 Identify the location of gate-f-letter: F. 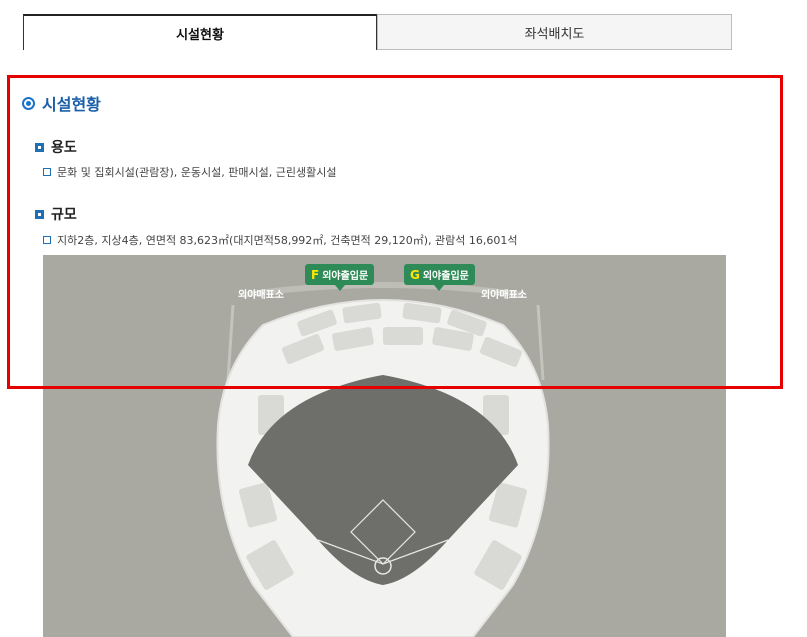
(315, 274).